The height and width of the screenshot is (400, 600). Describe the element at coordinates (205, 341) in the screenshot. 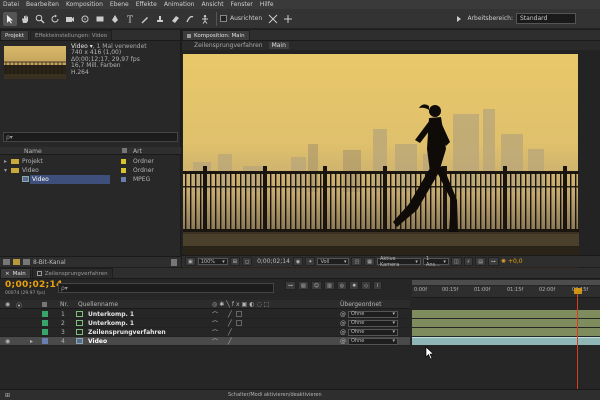

I see `layer-row-selected: ◉ ▸ 4 Video ⌒ ╱ @ Ohne ▾` at that location.